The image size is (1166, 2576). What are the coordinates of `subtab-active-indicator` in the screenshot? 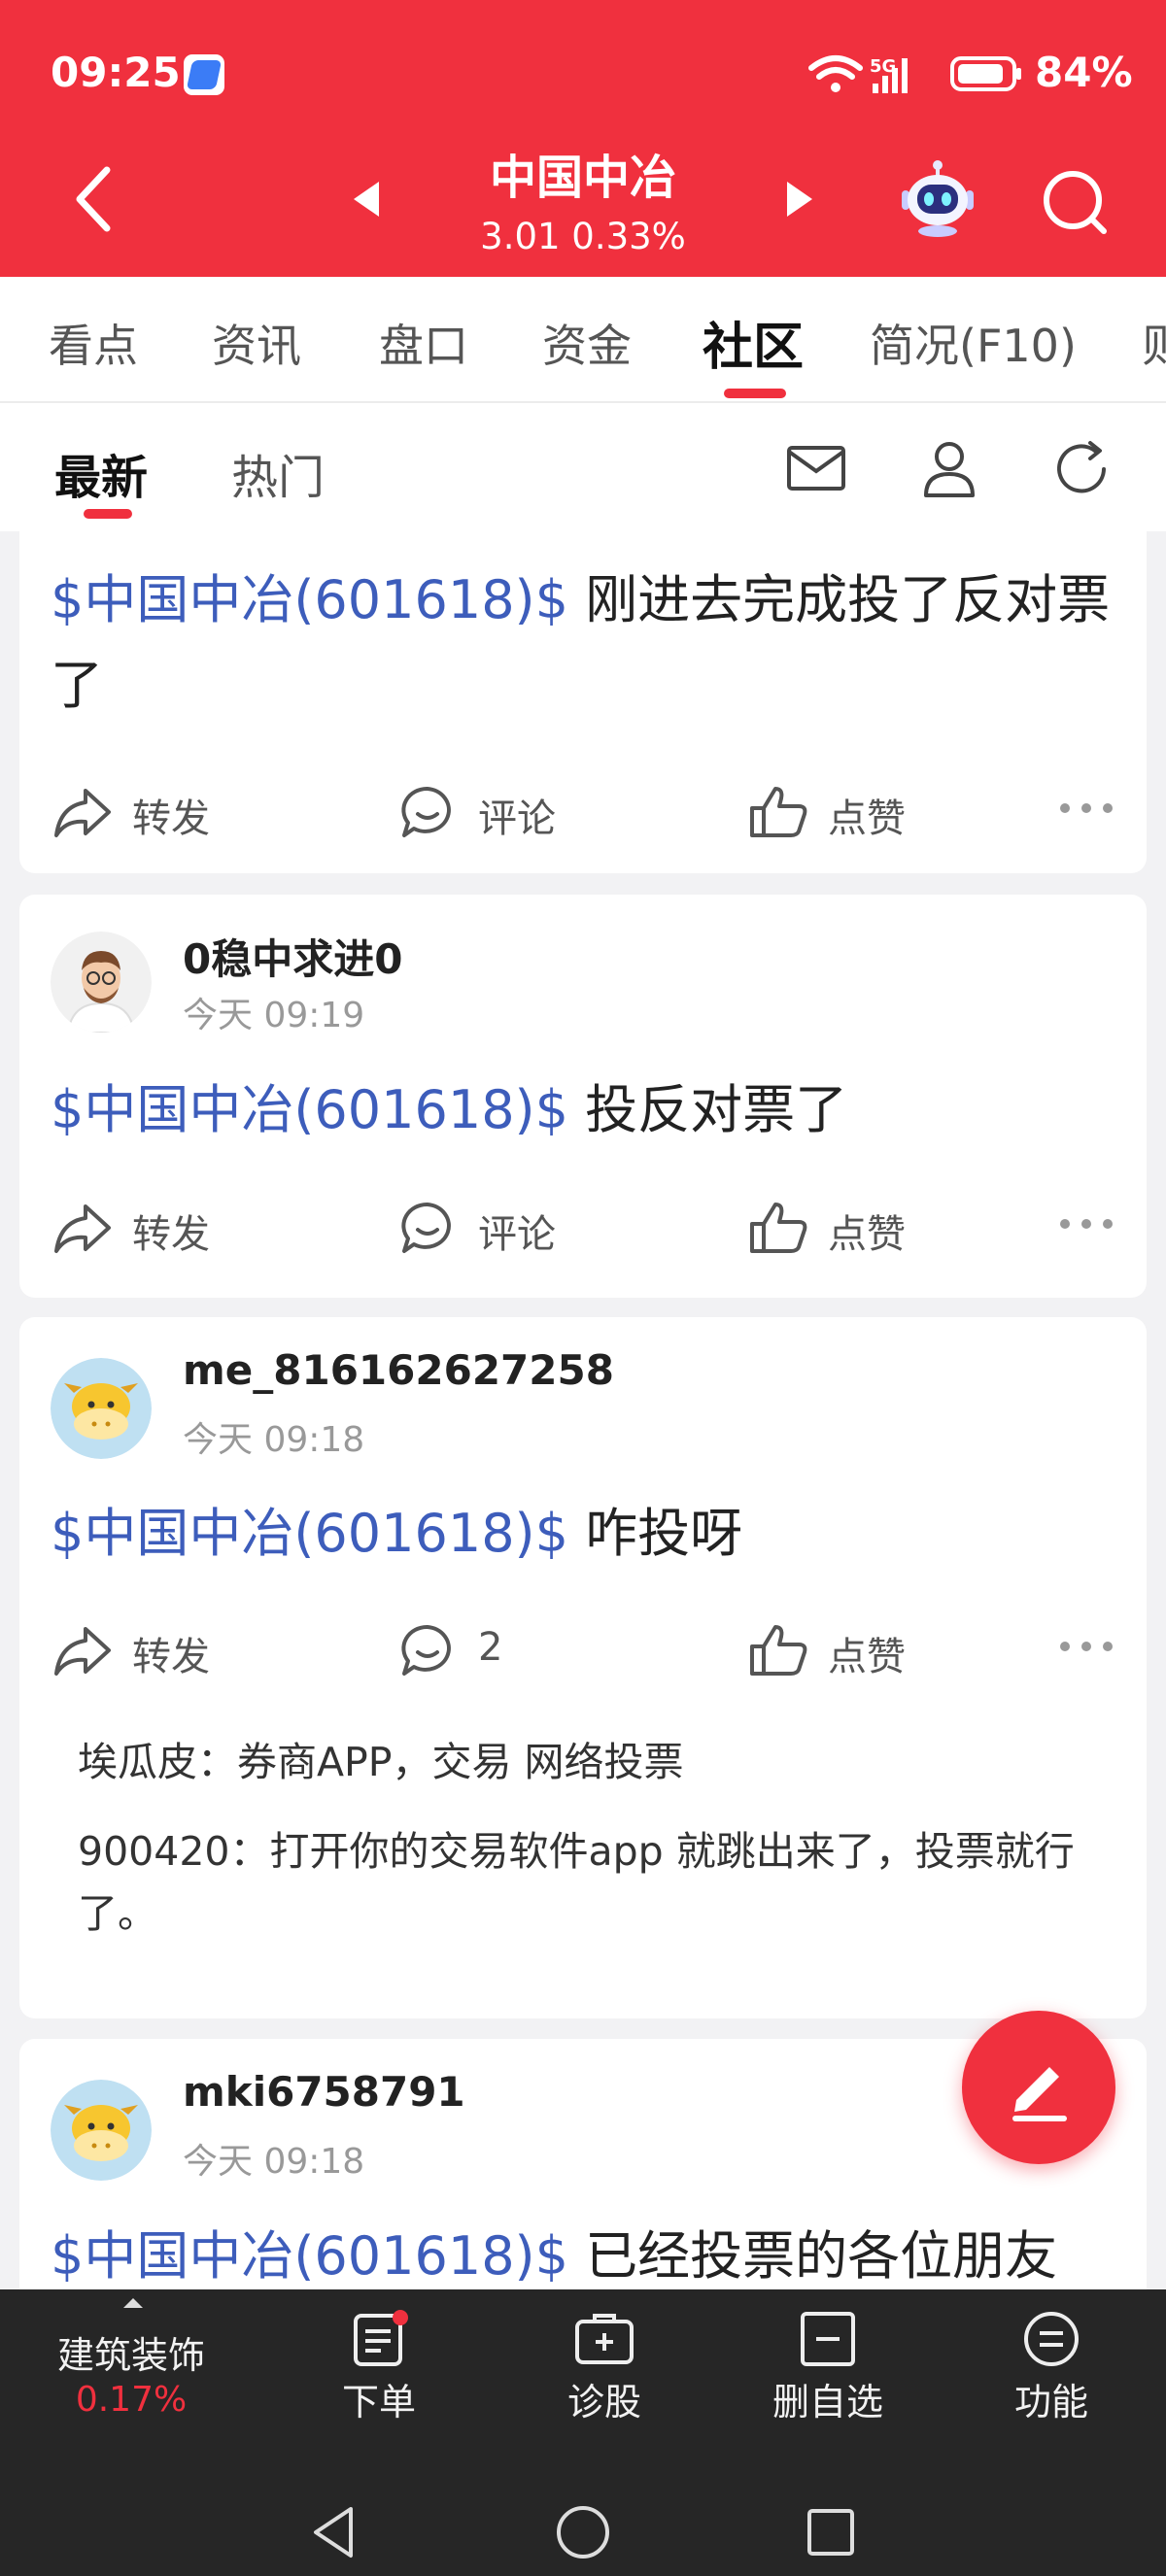 It's located at (108, 514).